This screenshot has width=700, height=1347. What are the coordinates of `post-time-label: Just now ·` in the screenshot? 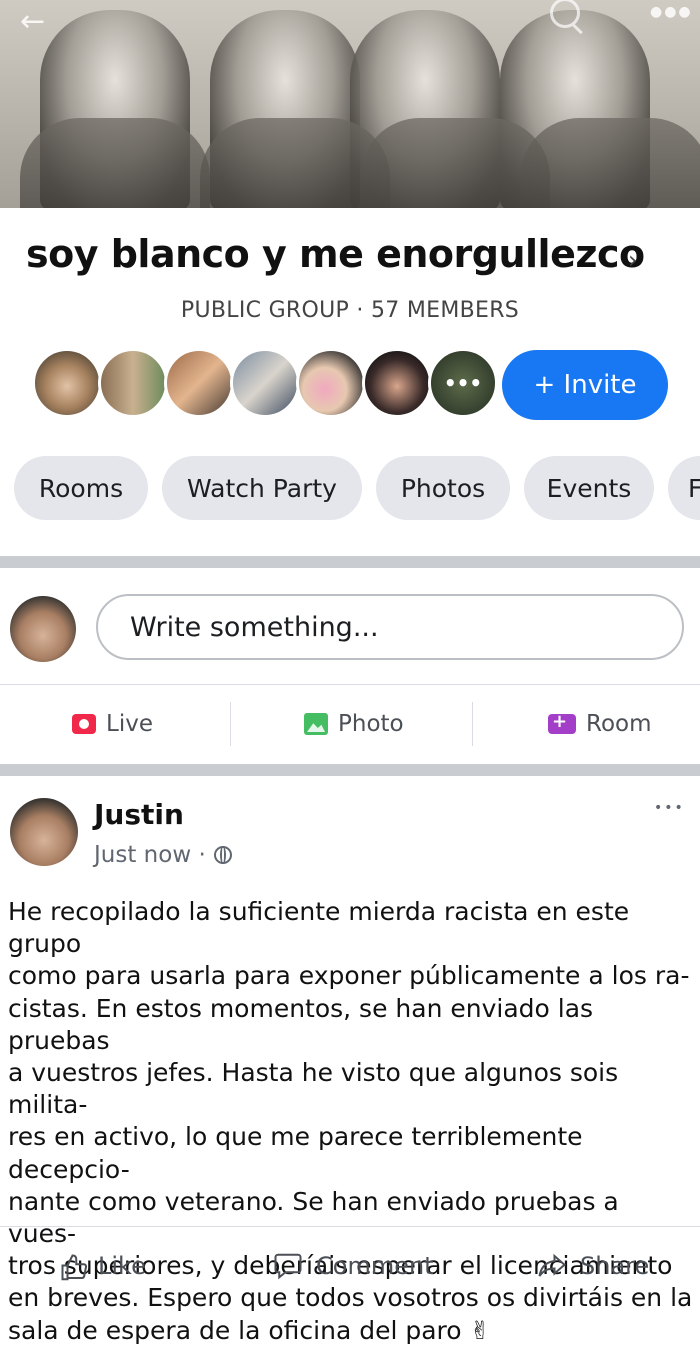 It's located at (150, 855).